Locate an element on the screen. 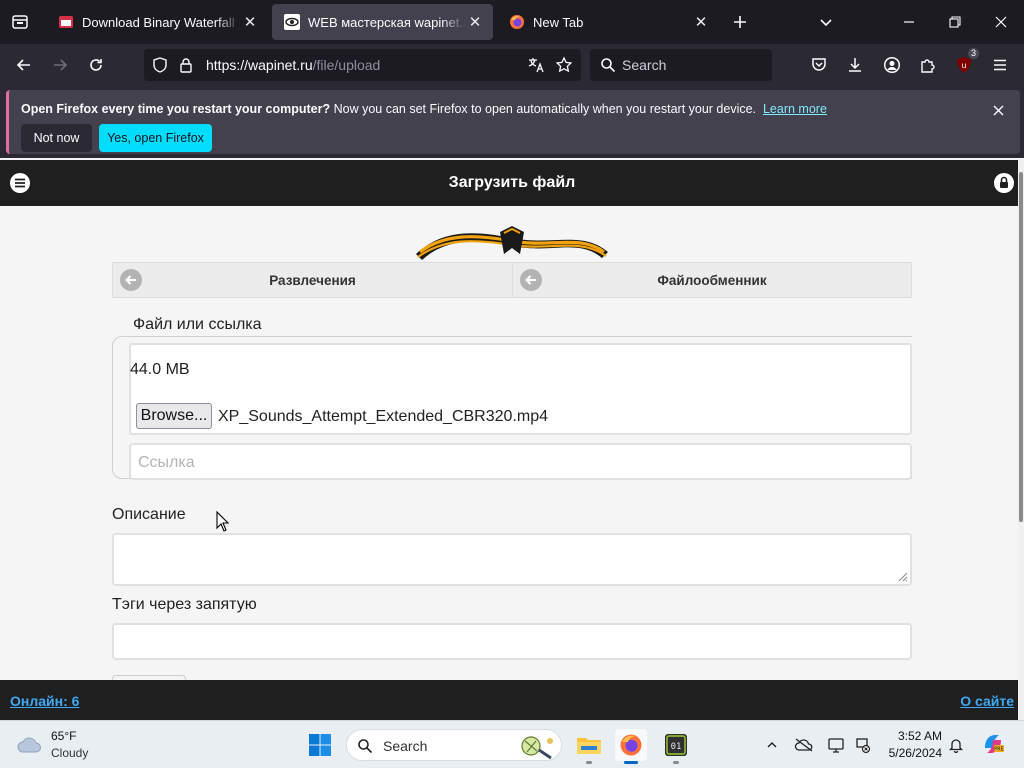 This screenshot has height=768, width=1024. reload-button is located at coordinates (96, 65).